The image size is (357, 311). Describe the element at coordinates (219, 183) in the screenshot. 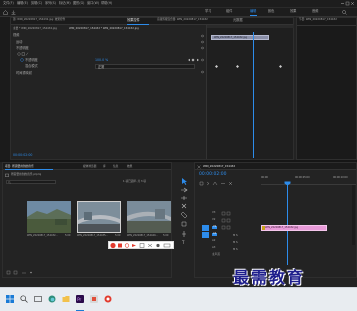

I see `timeline-toolbar-icons` at that location.